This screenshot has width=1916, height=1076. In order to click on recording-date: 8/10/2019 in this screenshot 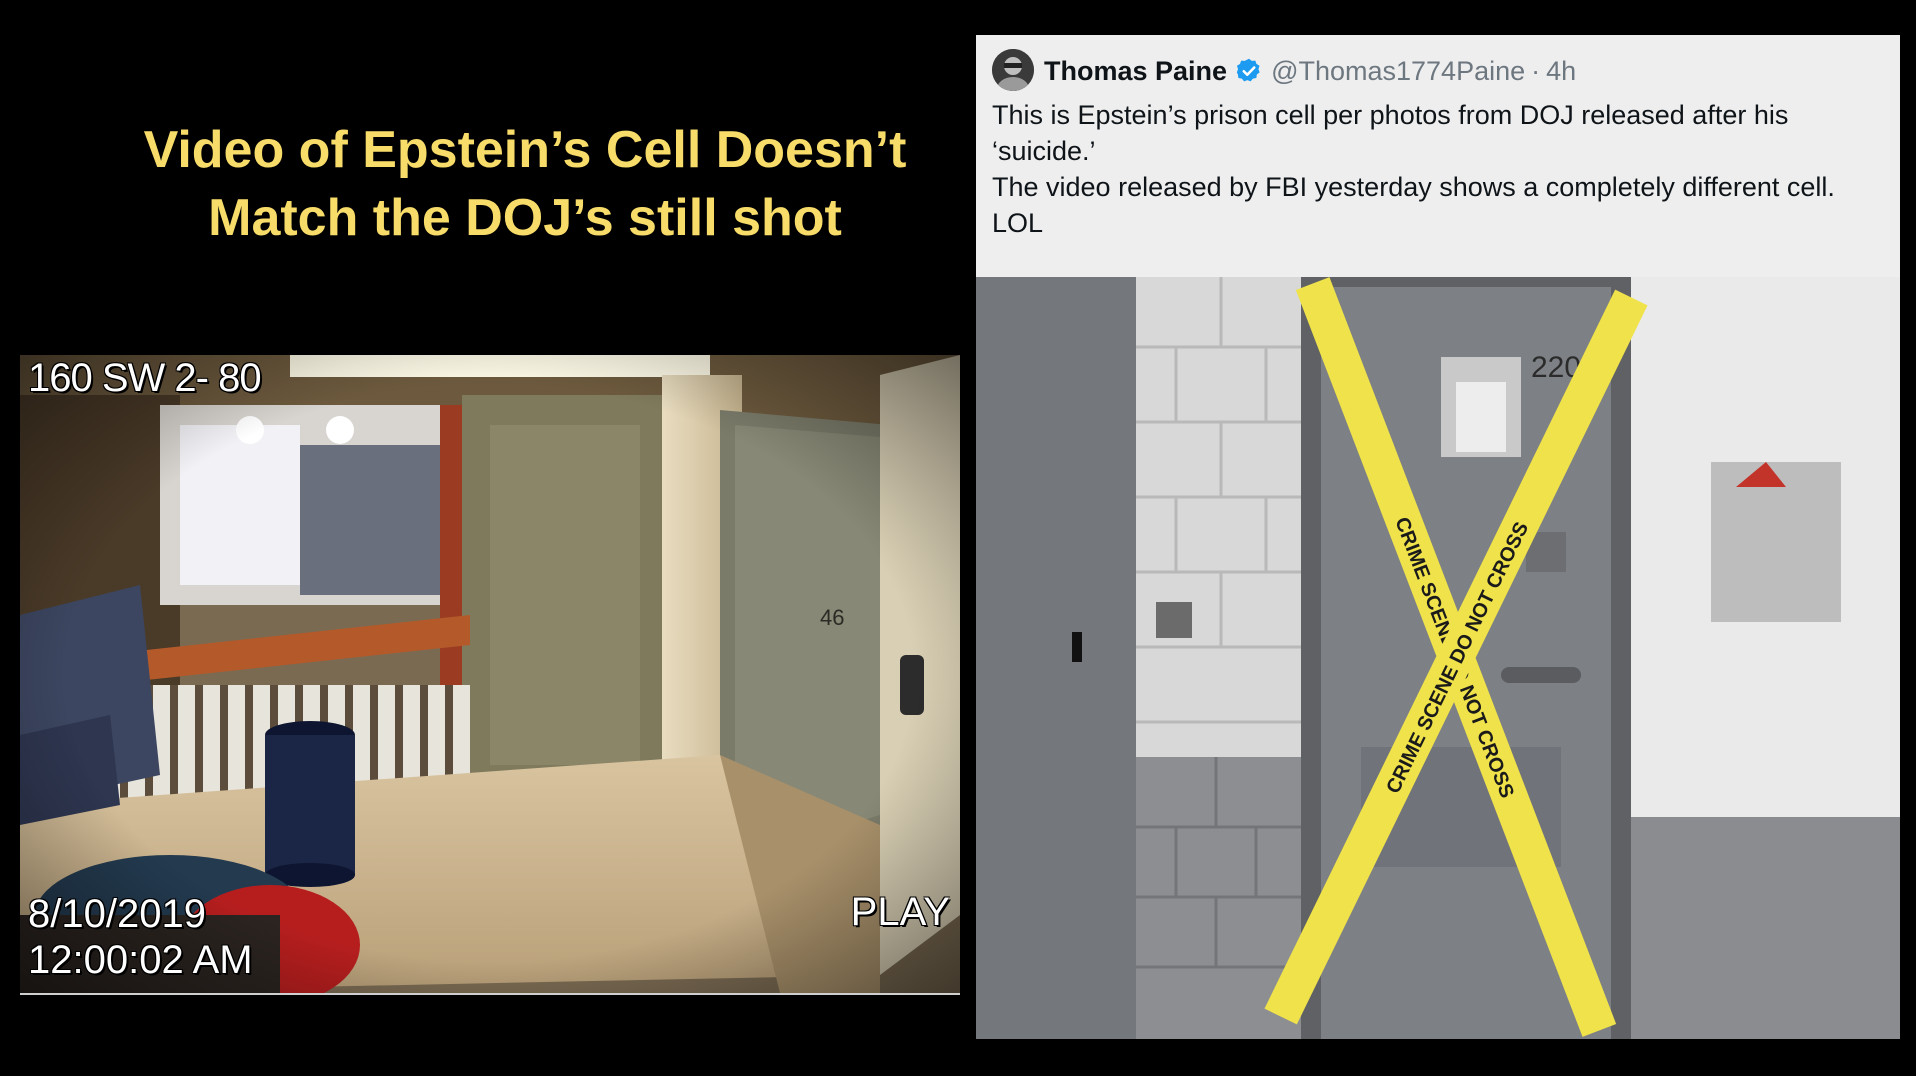, I will do `click(117, 914)`.